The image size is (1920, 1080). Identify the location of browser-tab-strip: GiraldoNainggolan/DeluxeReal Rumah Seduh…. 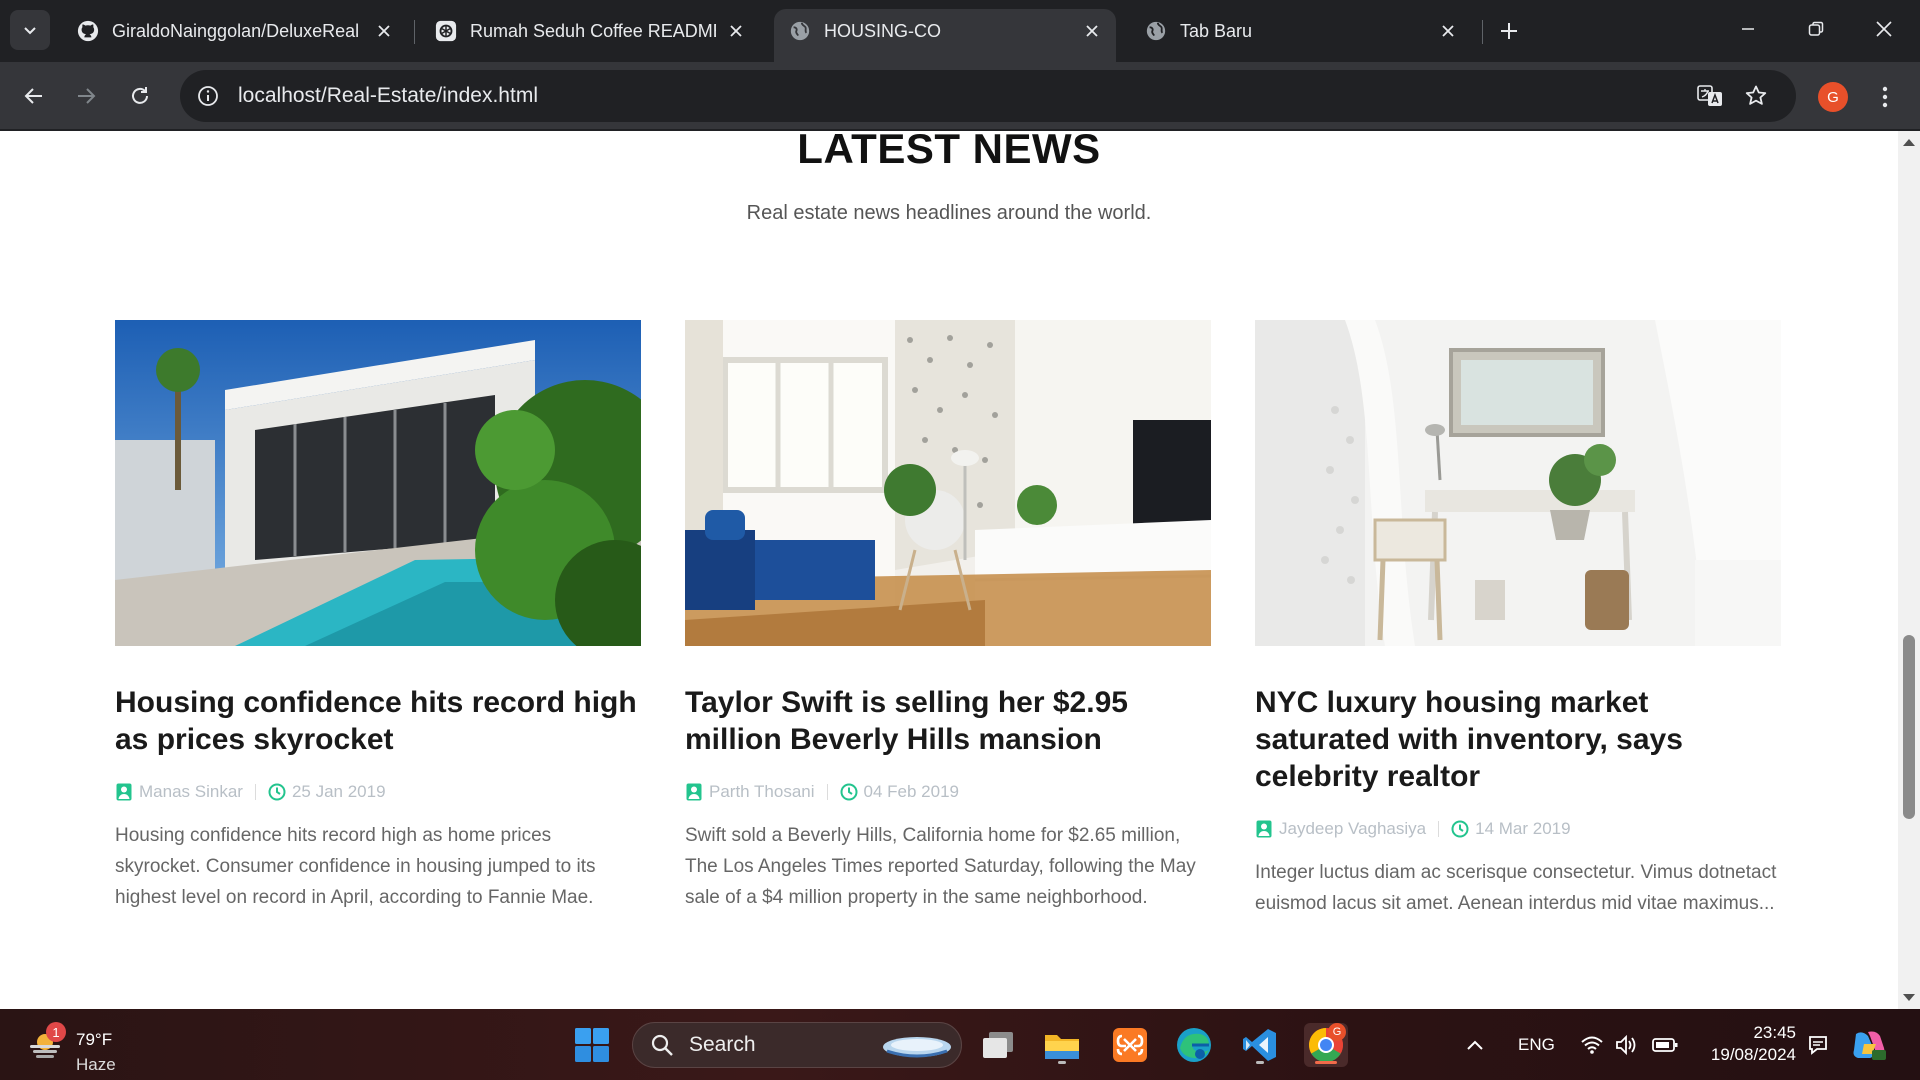
(960, 31).